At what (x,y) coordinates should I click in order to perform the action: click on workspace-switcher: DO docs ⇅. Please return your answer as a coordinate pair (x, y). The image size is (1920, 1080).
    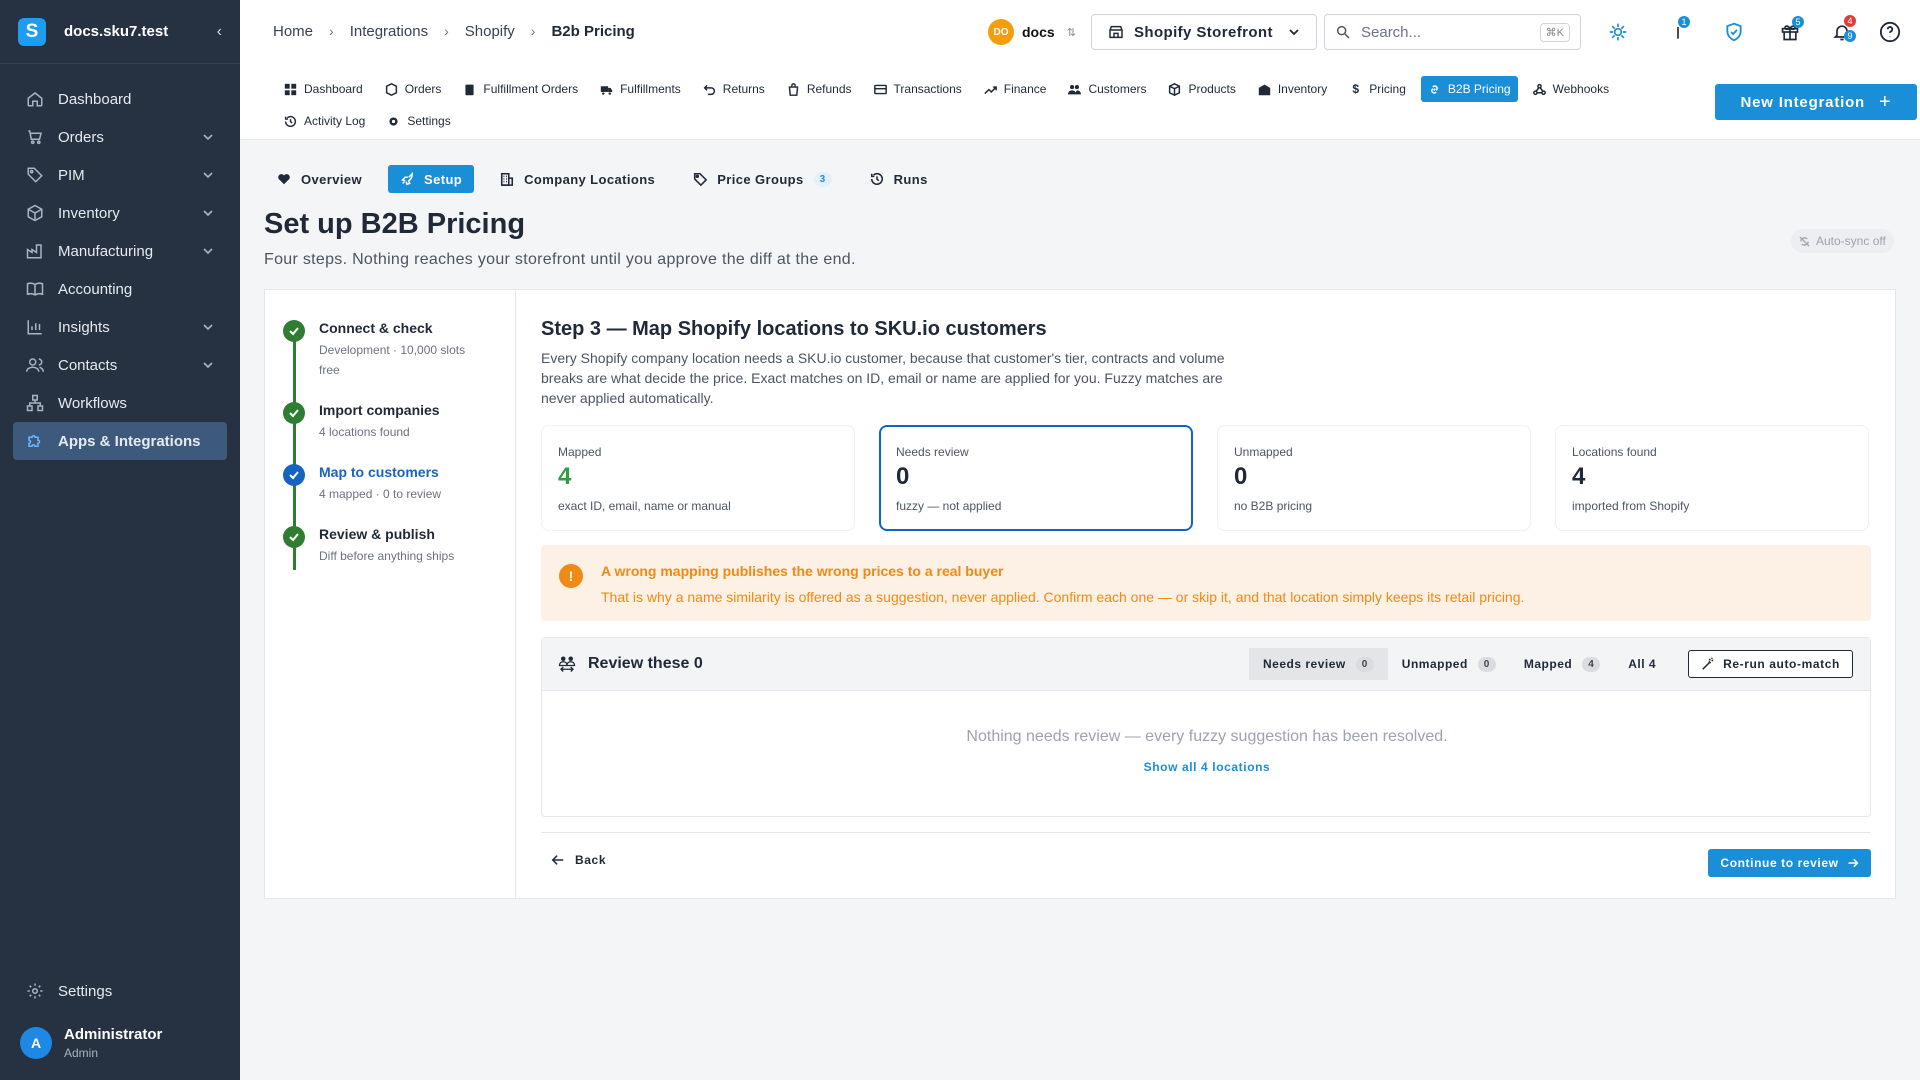
    Looking at the image, I should click on (1032, 32).